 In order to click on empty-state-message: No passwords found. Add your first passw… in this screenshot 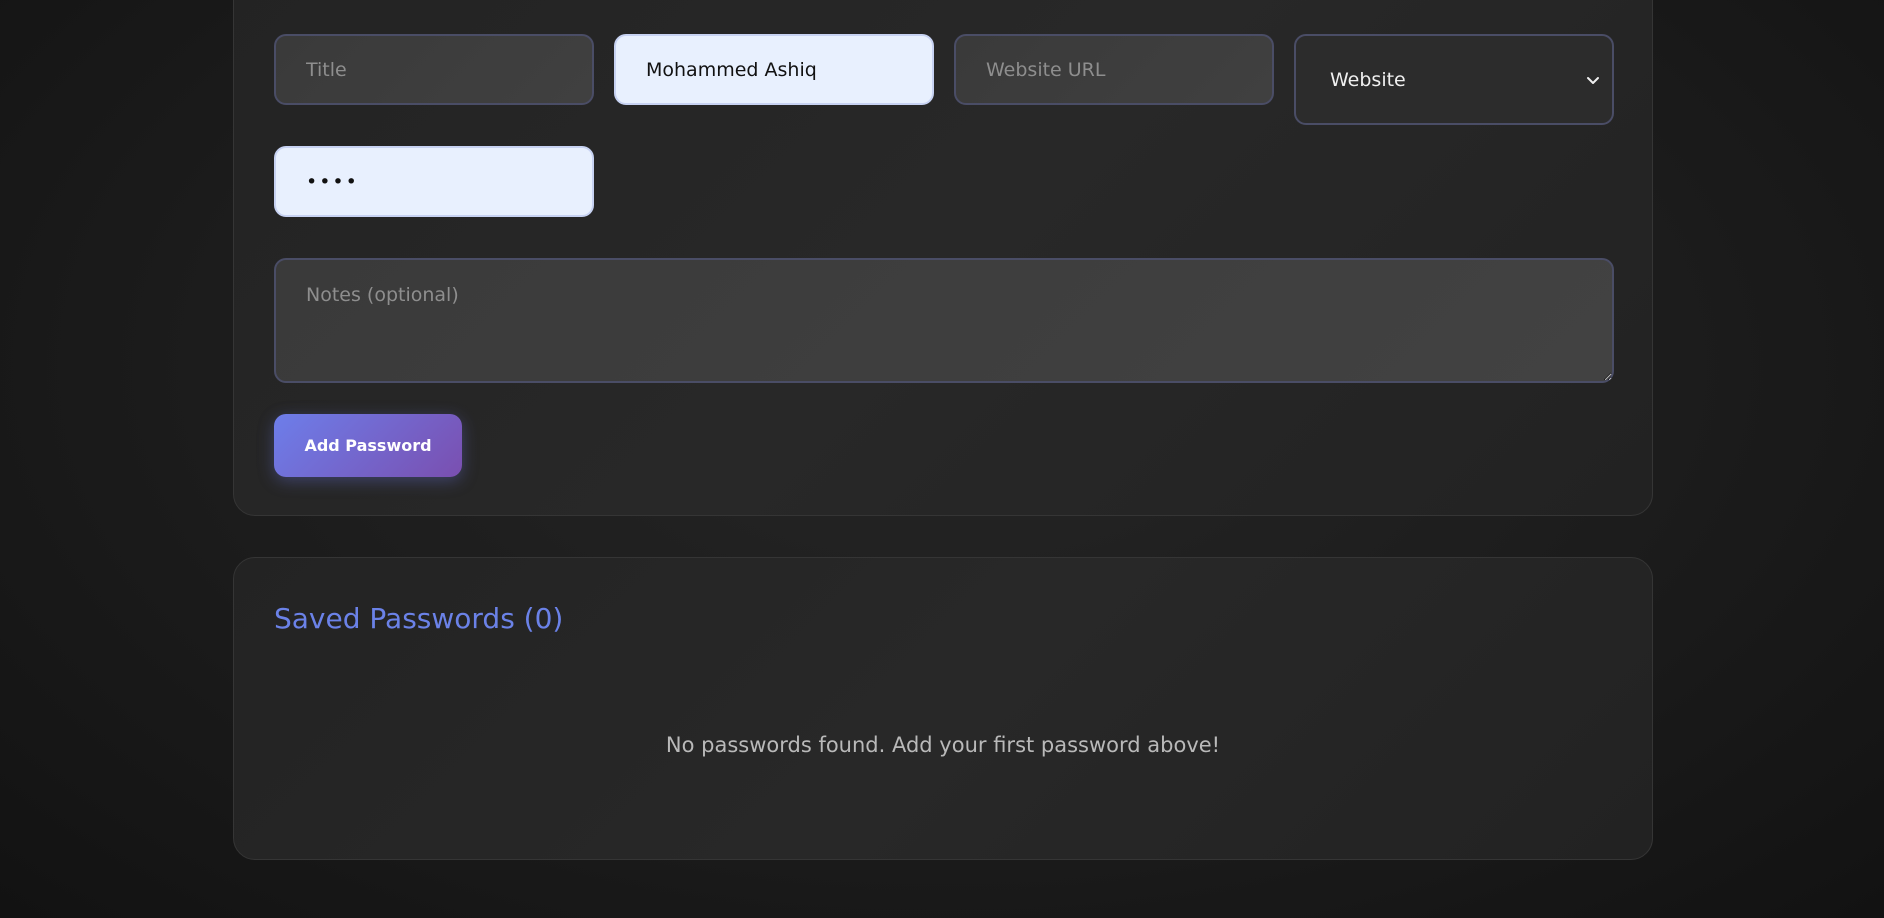, I will do `click(943, 745)`.